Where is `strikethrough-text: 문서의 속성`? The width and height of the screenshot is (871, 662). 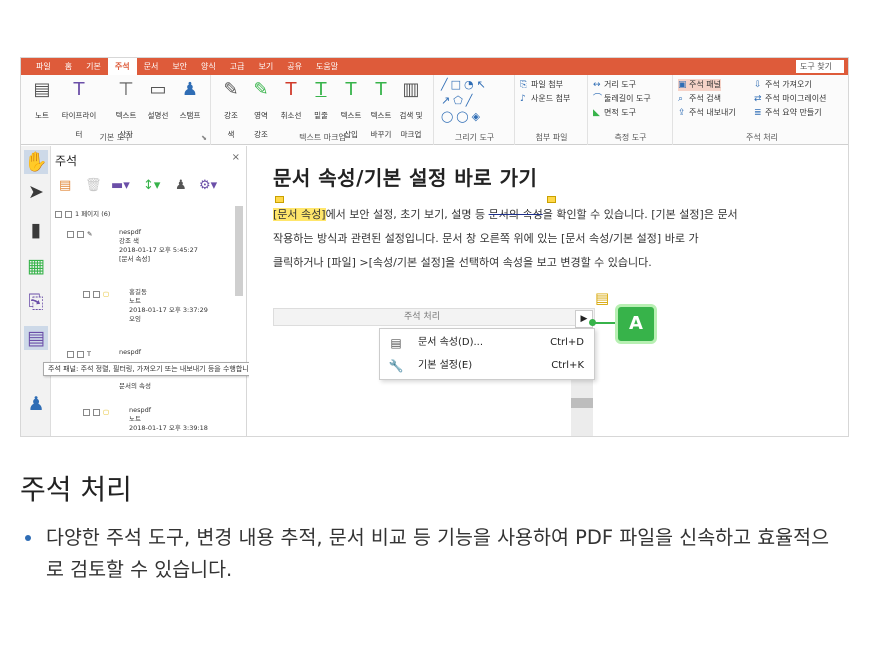
strikethrough-text: 문서의 속성 is located at coordinates (516, 214).